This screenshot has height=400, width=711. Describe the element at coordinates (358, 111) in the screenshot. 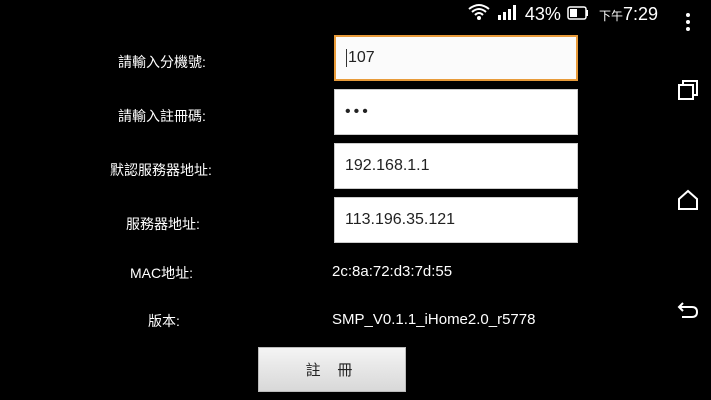

I see `register-code-value: •••` at that location.